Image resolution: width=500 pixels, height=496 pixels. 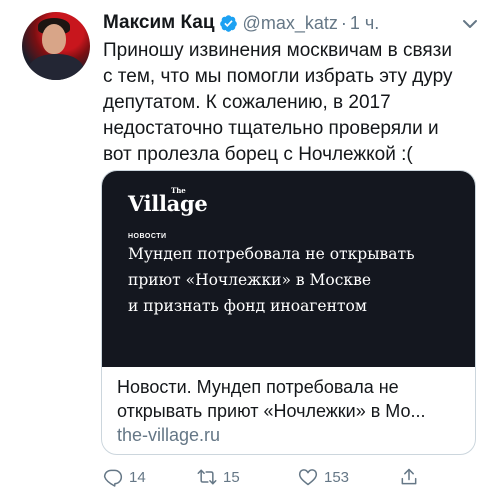 I want to click on like-button: 153, so click(x=323, y=477).